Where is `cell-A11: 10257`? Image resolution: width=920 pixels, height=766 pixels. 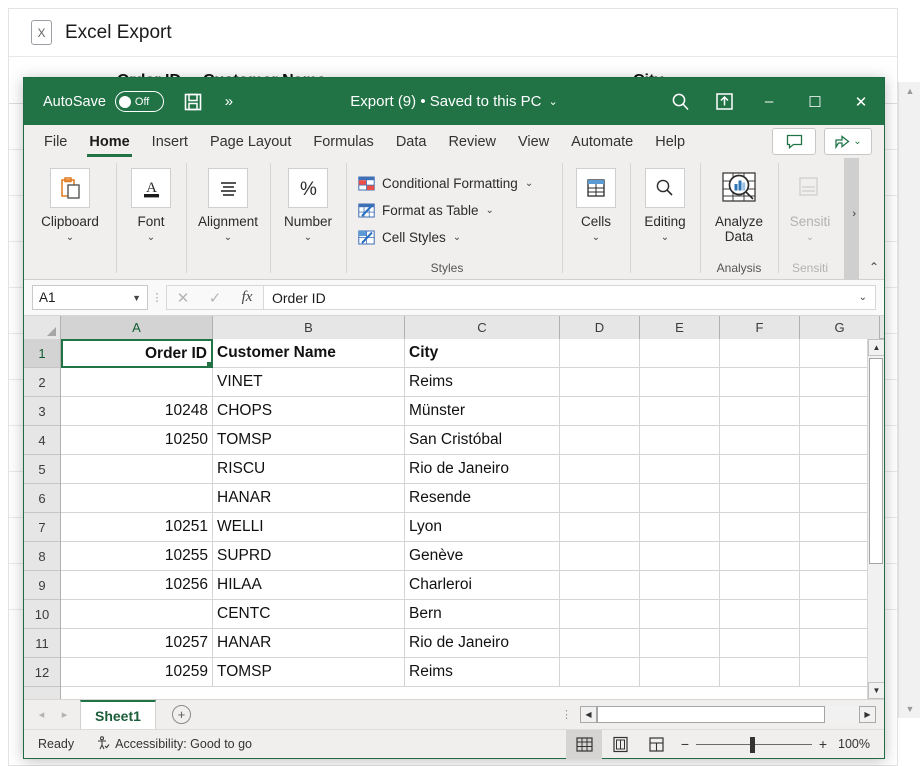 cell-A11: 10257 is located at coordinates (137, 643).